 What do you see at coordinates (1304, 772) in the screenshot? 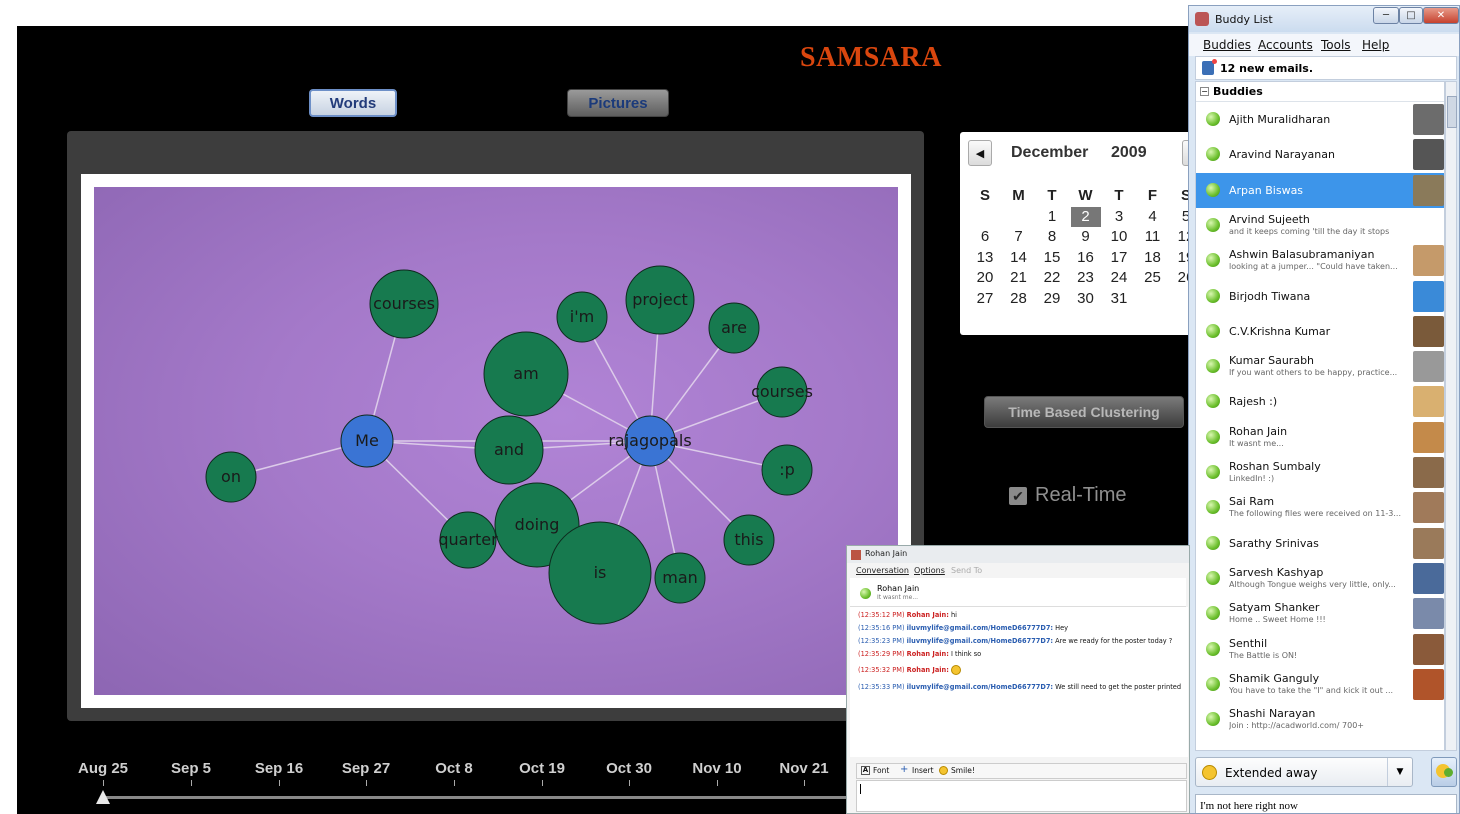
I see `status-selector: Extended away ▼` at bounding box center [1304, 772].